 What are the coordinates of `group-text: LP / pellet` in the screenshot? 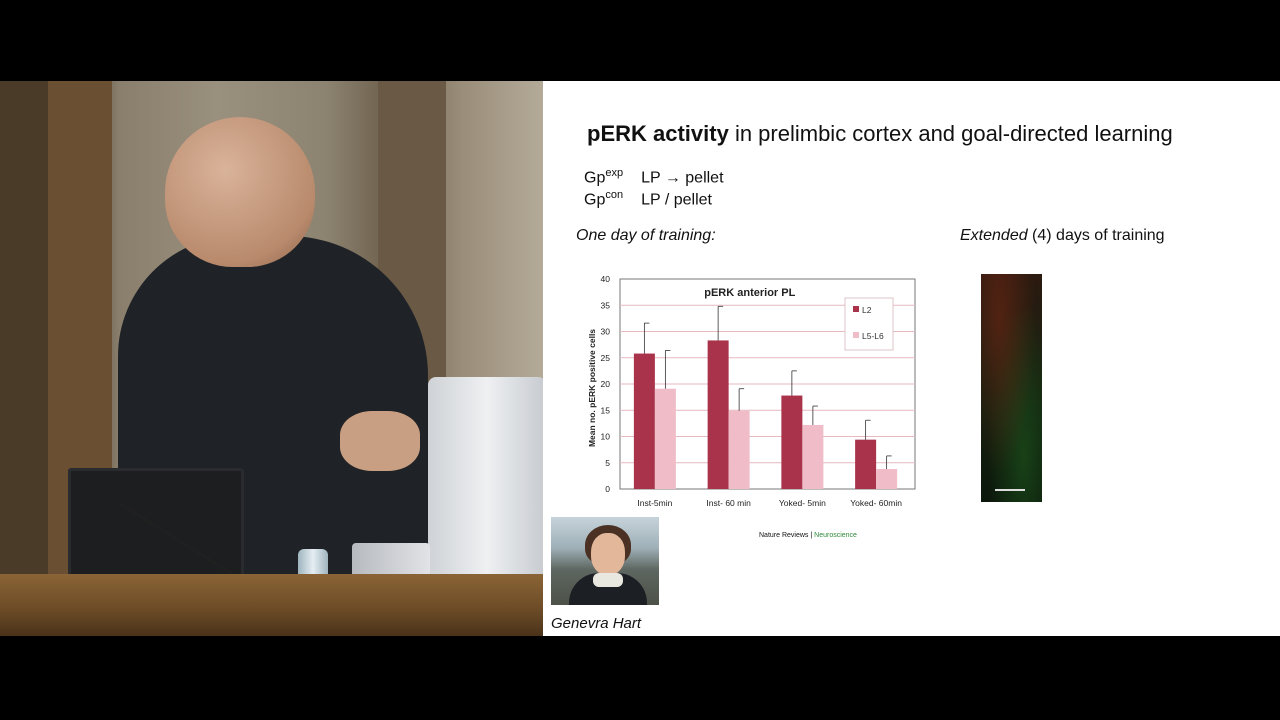 It's located at (676, 200).